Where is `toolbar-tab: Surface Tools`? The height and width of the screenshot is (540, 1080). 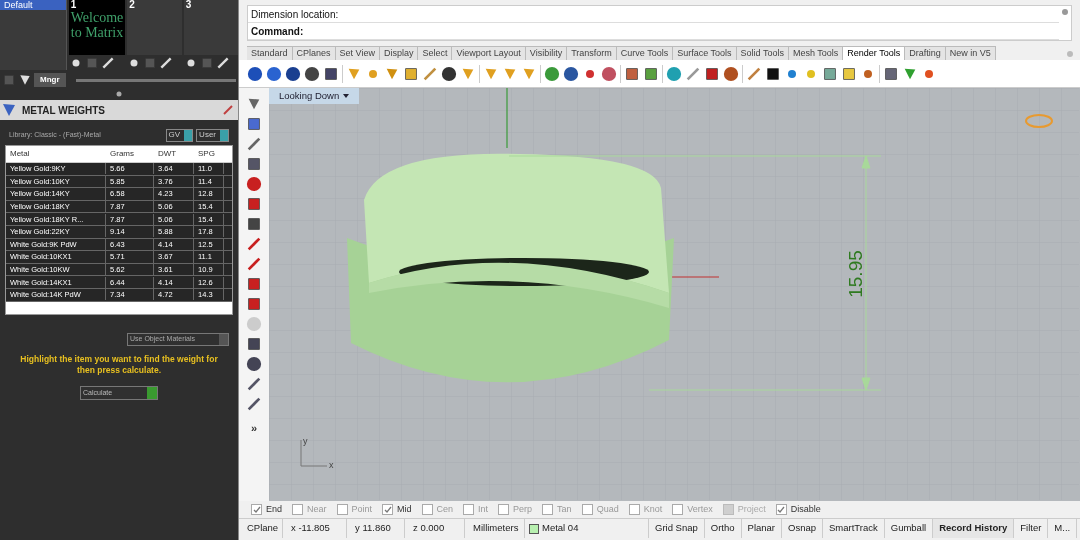 toolbar-tab: Surface Tools is located at coordinates (705, 53).